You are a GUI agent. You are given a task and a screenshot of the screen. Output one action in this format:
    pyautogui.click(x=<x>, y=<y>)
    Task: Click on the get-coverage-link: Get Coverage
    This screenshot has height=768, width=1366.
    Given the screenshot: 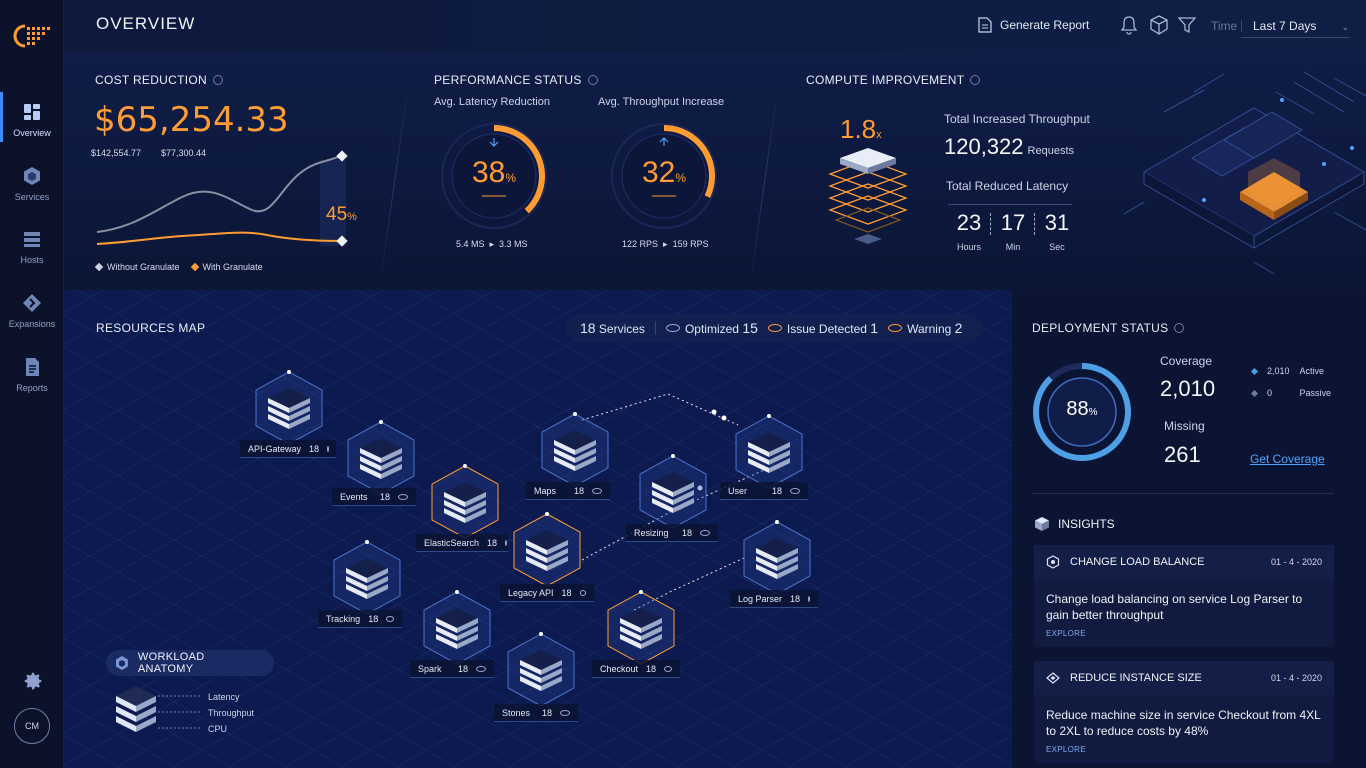 What is the action you would take?
    pyautogui.click(x=1287, y=459)
    